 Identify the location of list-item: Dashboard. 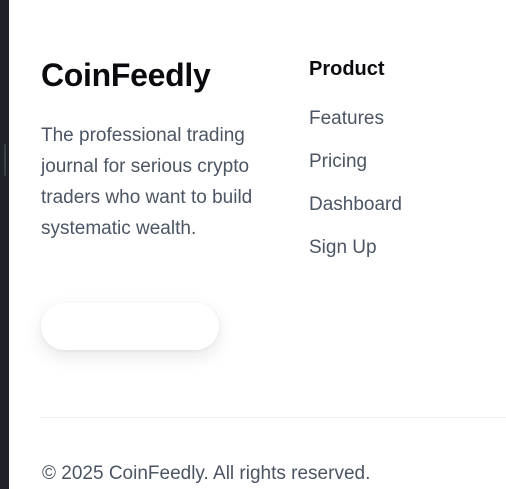
(404, 214).